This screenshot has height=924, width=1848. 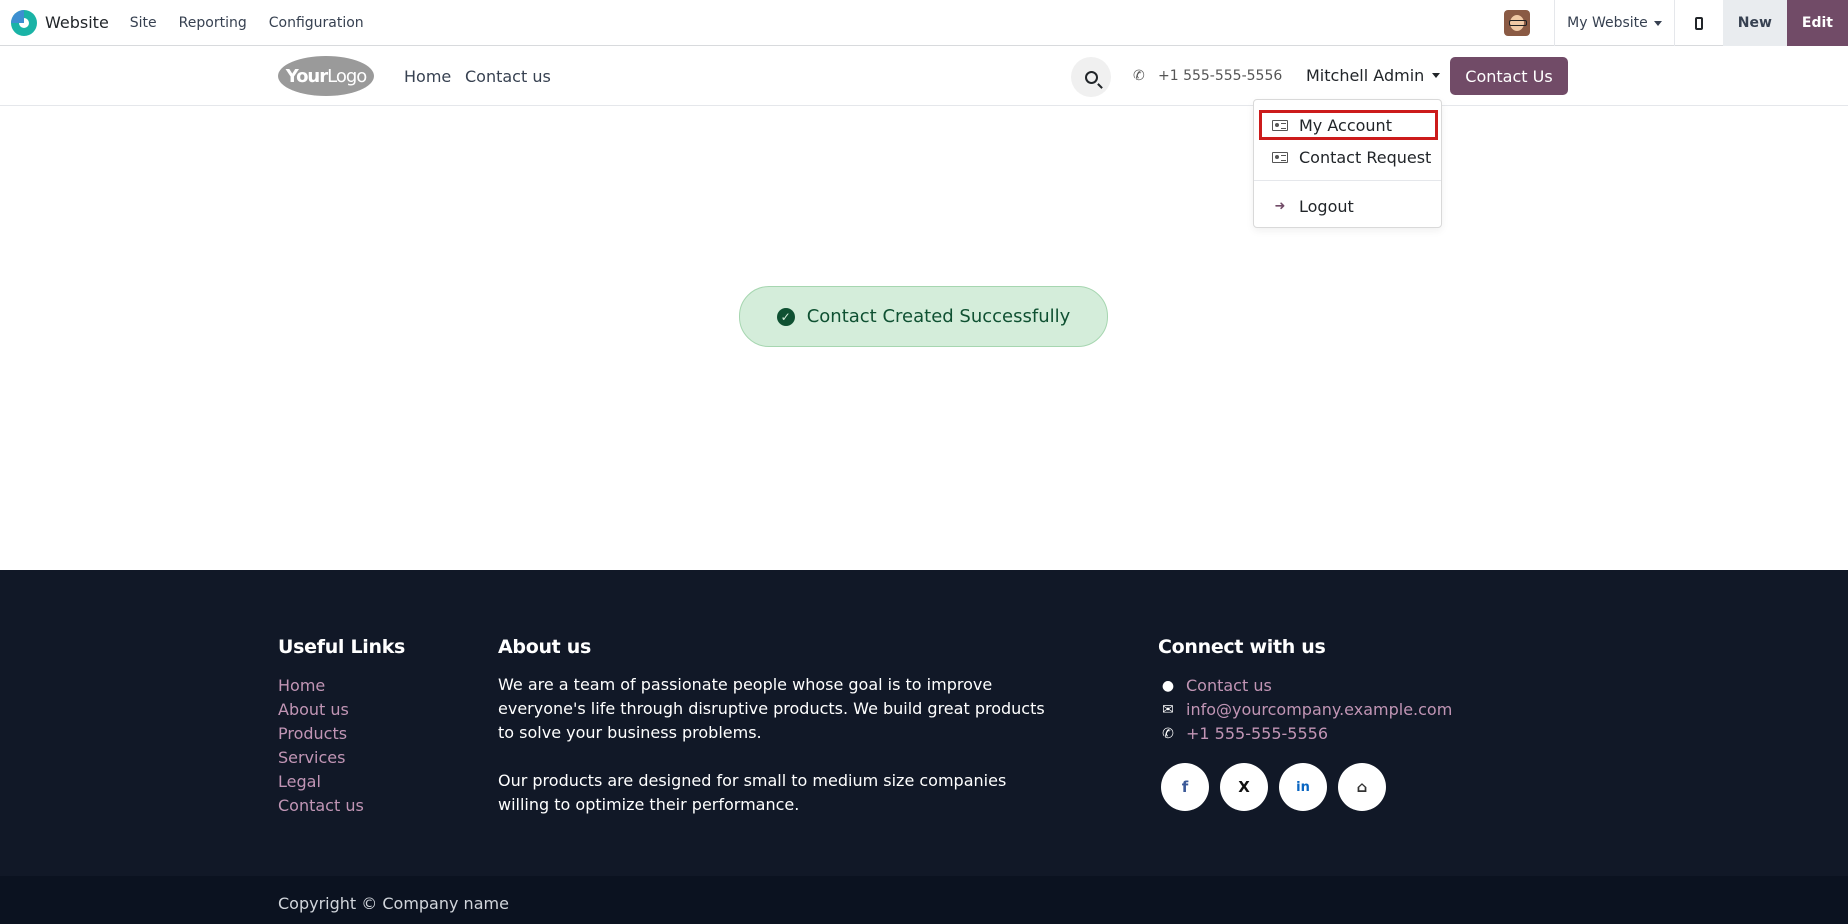 I want to click on footer-link-contact-us: Contact us, so click(x=321, y=805).